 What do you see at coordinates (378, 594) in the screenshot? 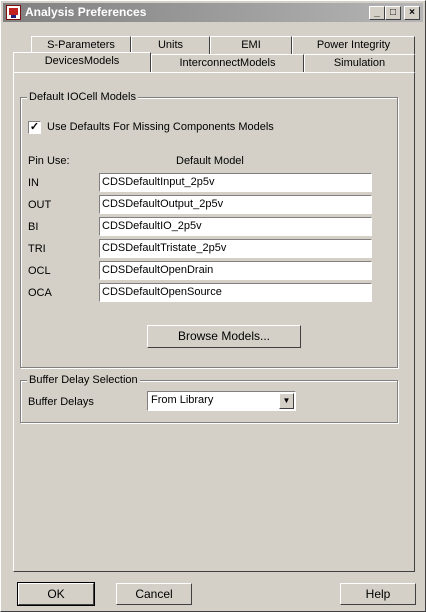
I see `help-button: Help` at bounding box center [378, 594].